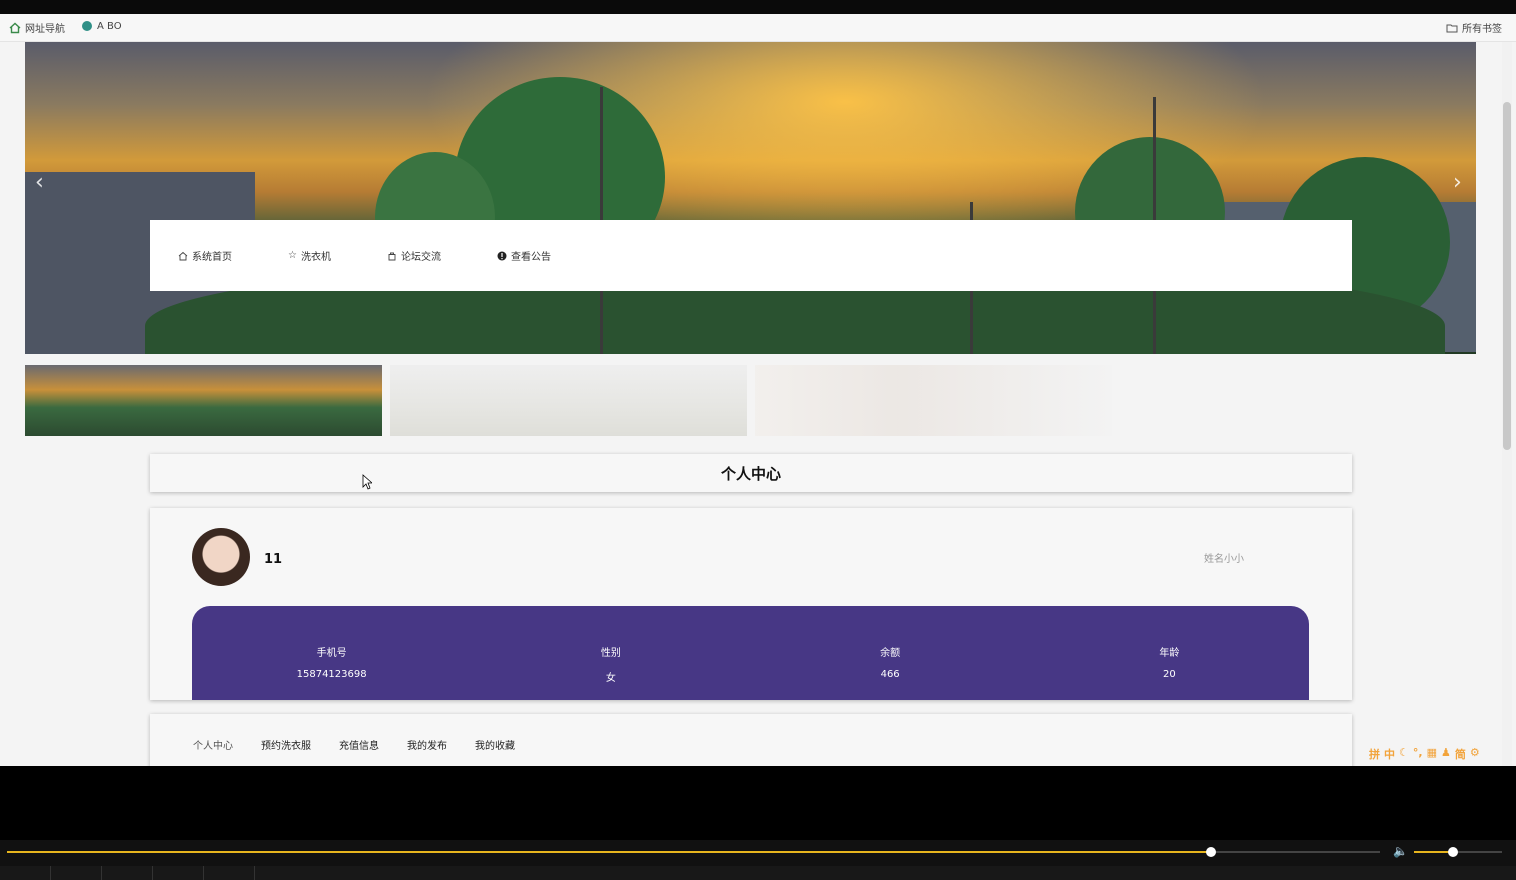 This screenshot has height=880, width=1516. I want to click on carousel-next-button: ›, so click(1457, 182).